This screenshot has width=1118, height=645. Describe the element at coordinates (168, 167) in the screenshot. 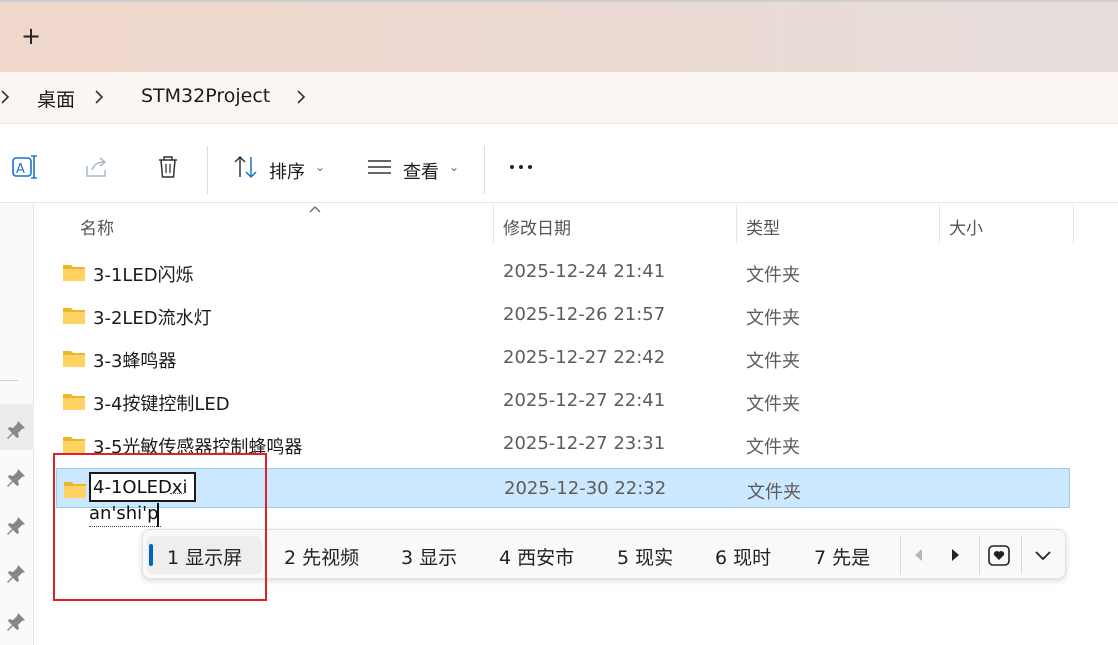

I see `delete-icon` at that location.